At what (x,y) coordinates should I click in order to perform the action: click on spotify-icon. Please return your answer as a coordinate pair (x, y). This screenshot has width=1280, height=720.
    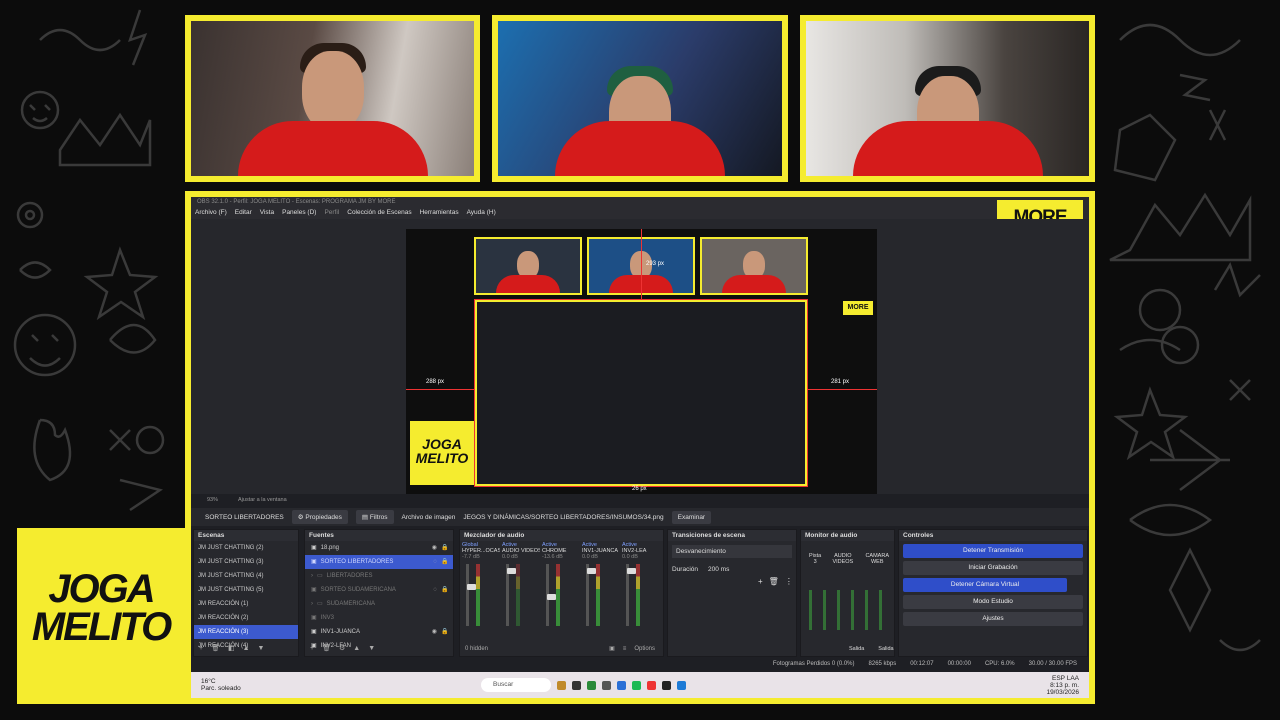
    Looking at the image, I should click on (636, 685).